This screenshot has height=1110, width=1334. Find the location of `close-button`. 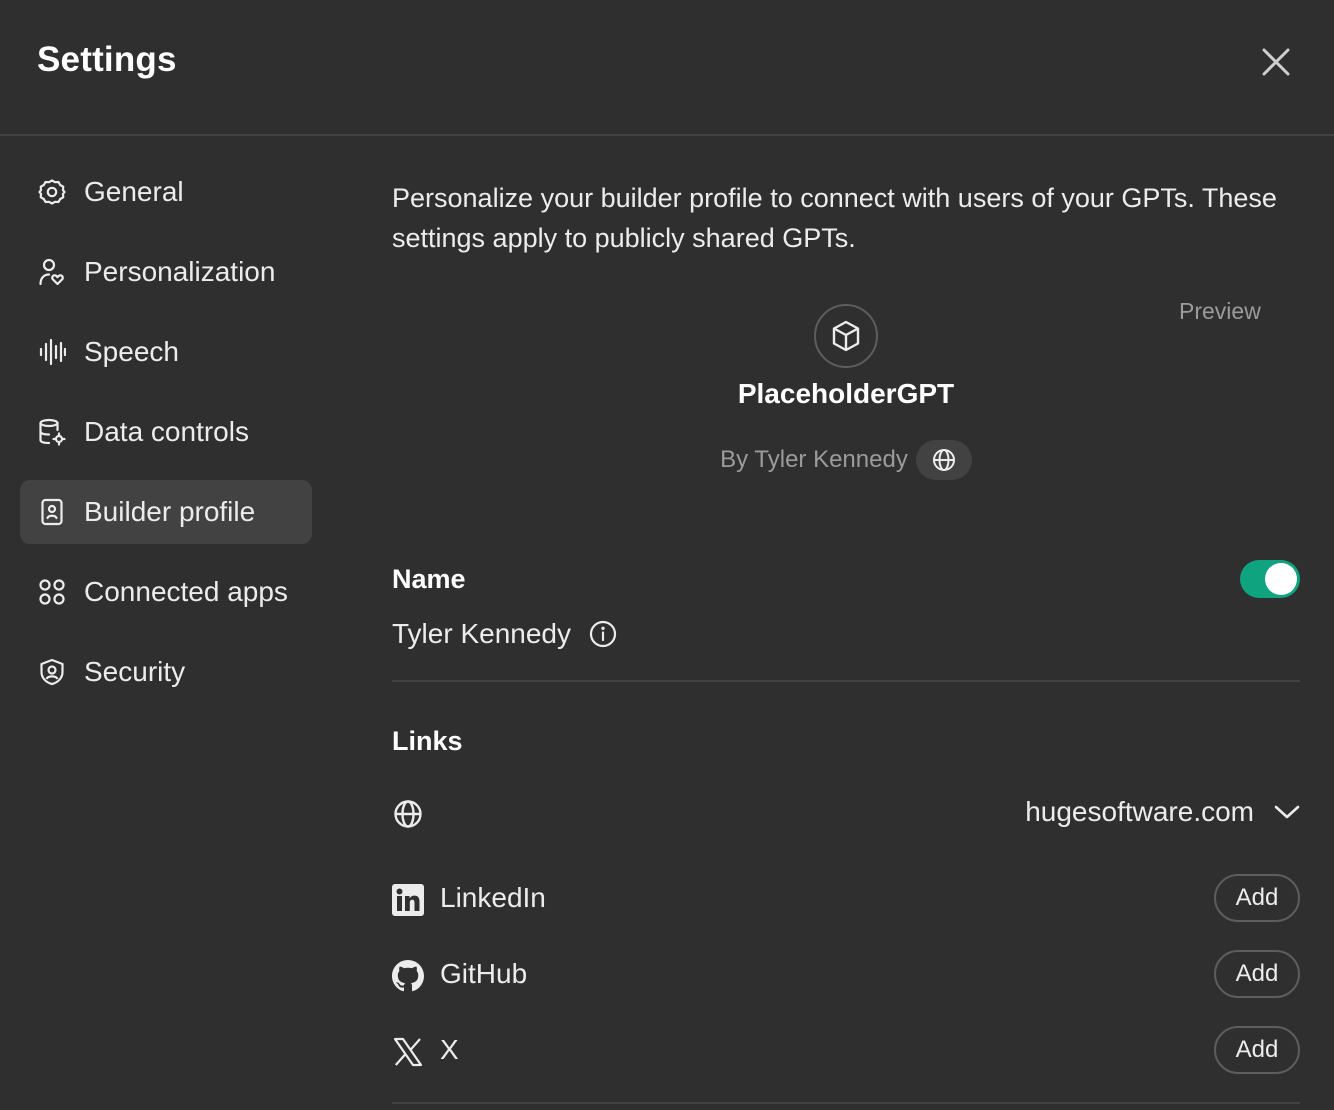

close-button is located at coordinates (1276, 62).